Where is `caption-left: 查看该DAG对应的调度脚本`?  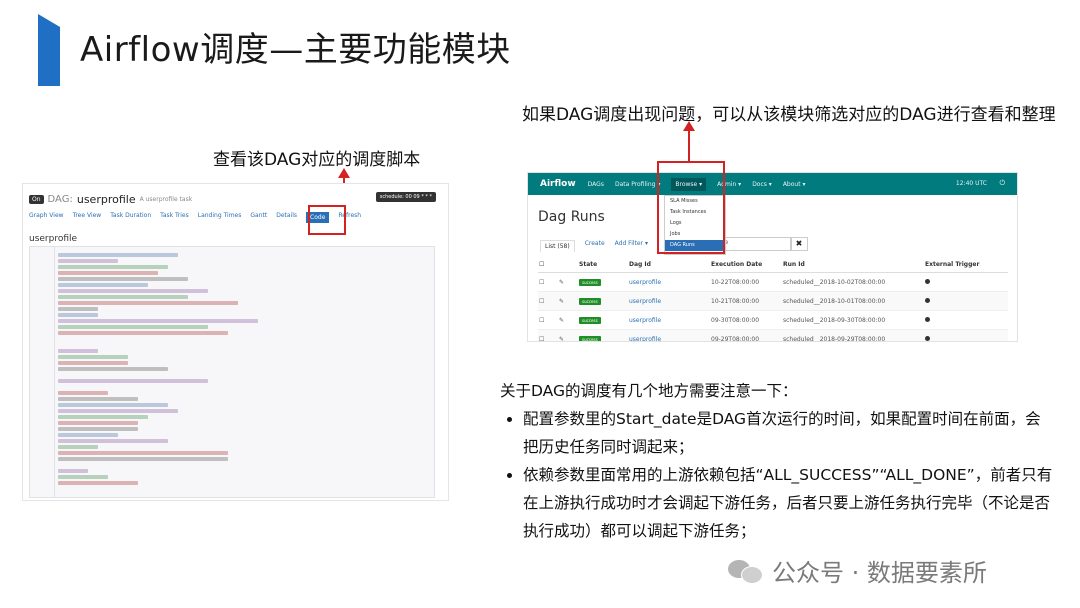 caption-left: 查看该DAG对应的调度脚本 is located at coordinates (317, 160).